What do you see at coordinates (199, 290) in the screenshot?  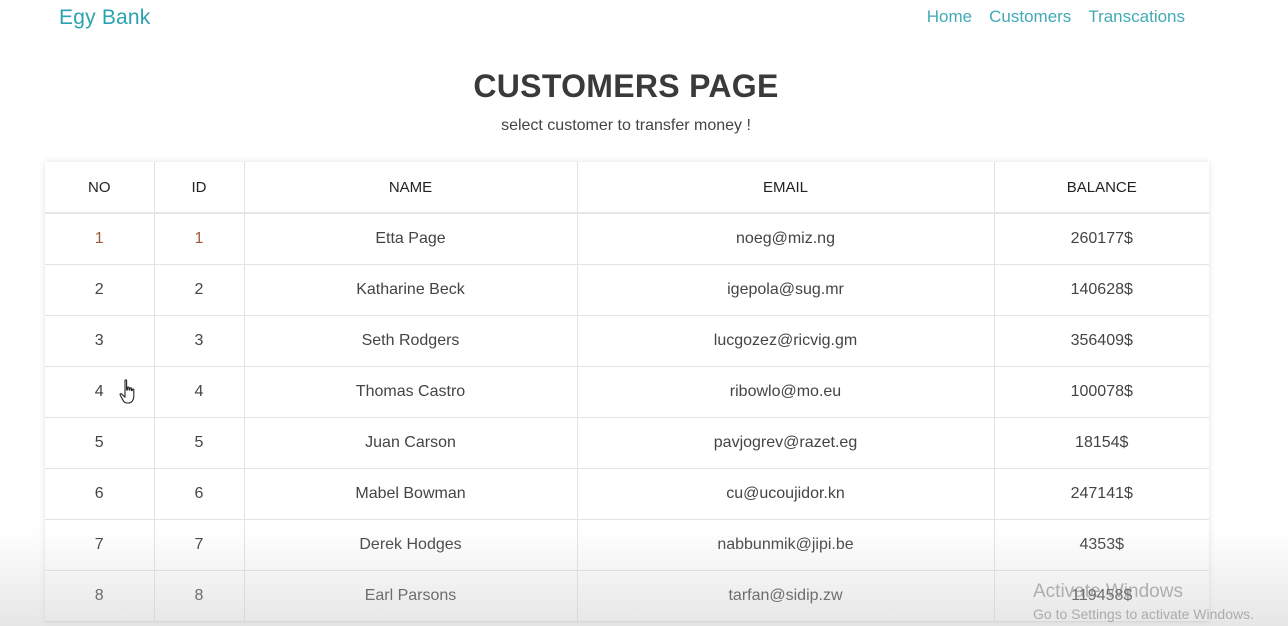 I see `cell-id: 2` at bounding box center [199, 290].